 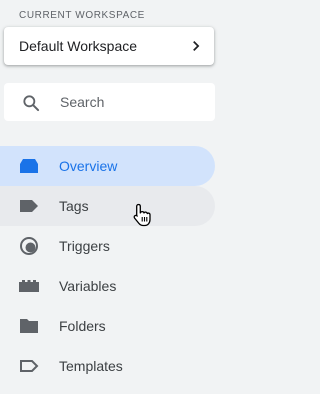 I want to click on nav-item-overview: Overview, so click(x=110, y=166).